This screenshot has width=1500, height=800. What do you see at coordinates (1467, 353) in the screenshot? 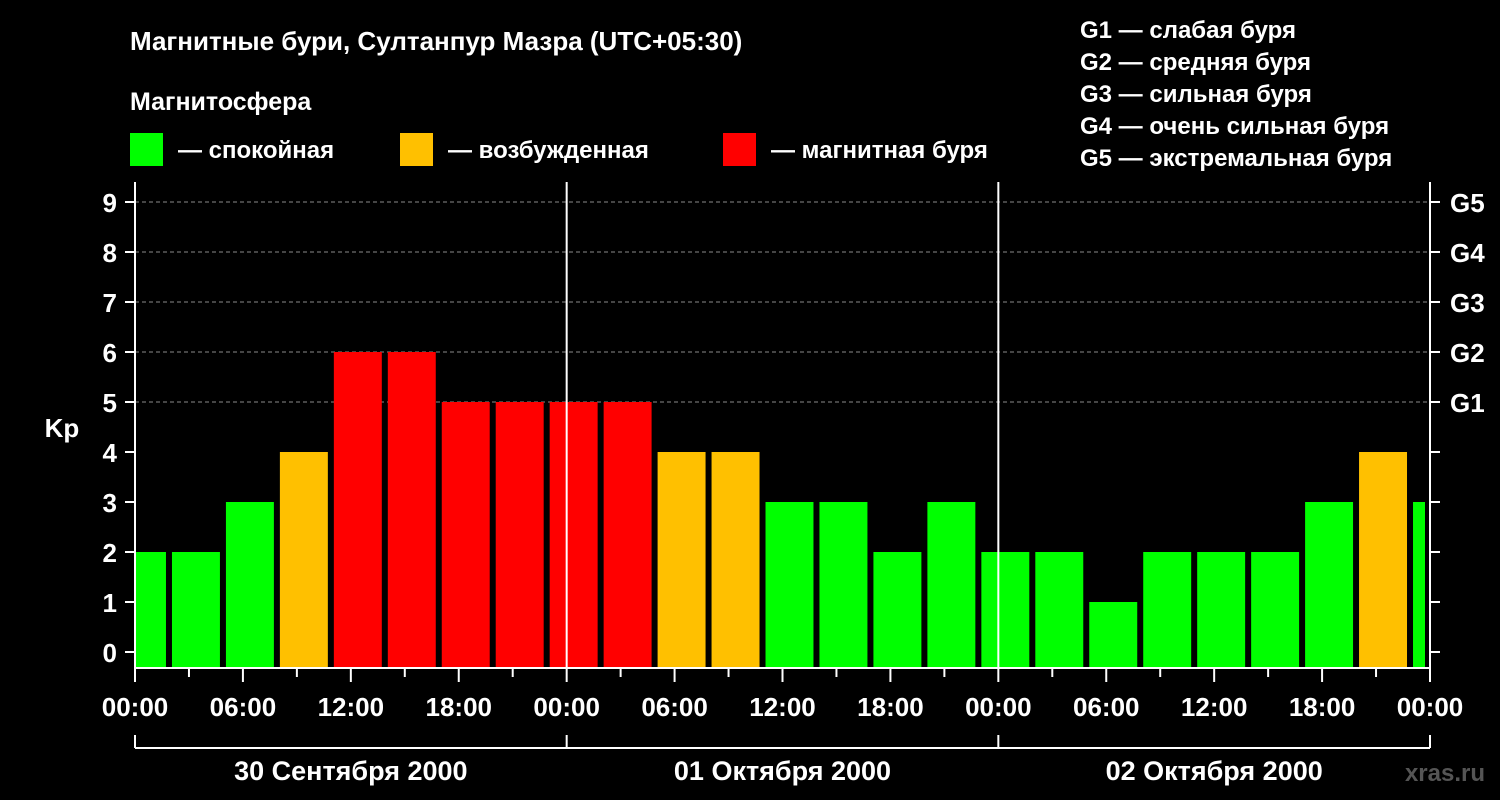
I see `right-tick-label-g2: G2` at bounding box center [1467, 353].